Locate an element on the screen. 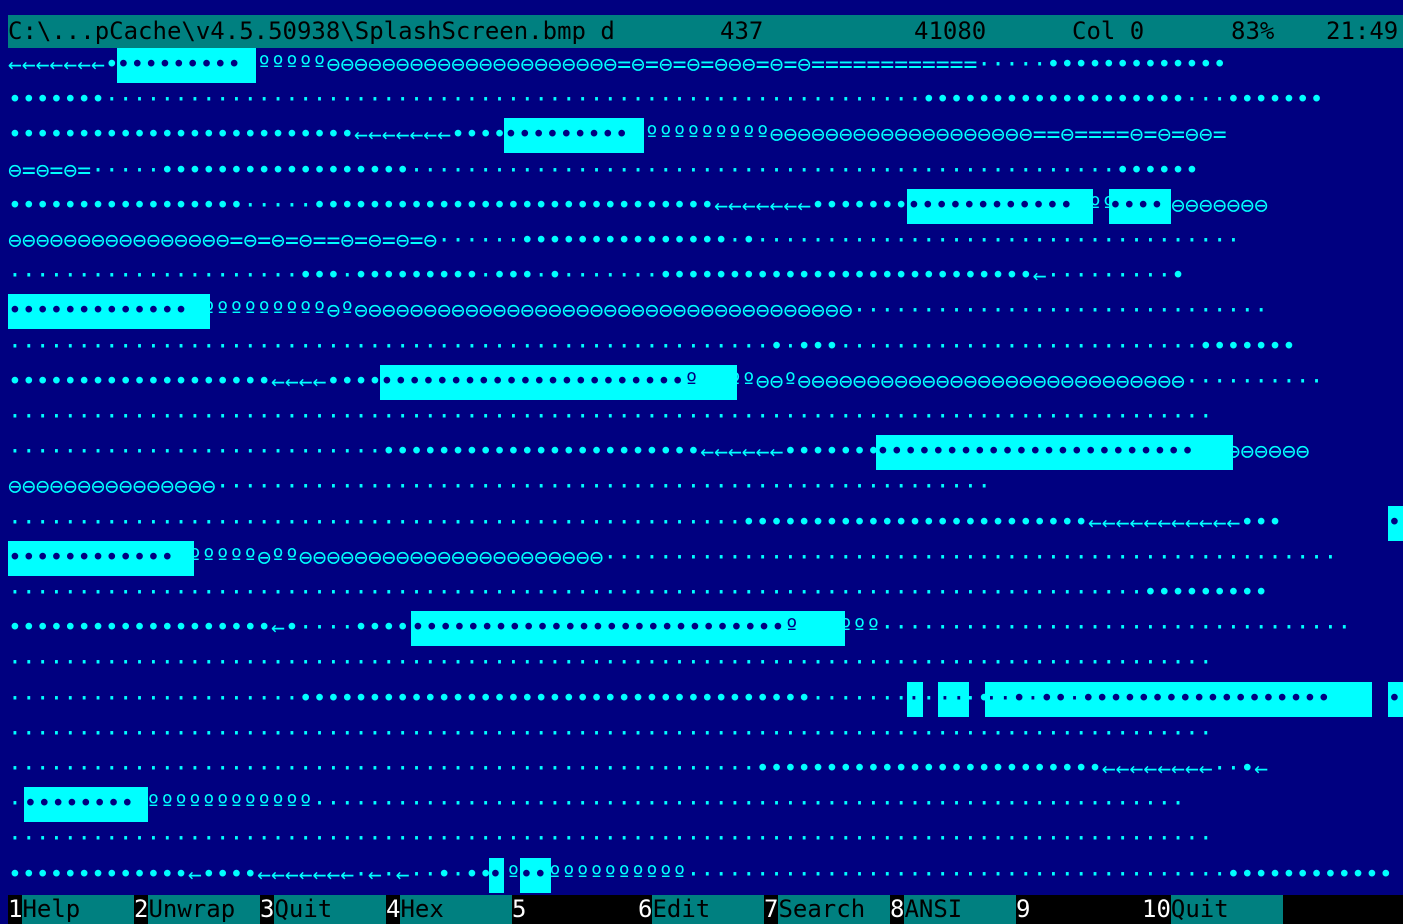  key-f1-label: Help is located at coordinates (78, 909).